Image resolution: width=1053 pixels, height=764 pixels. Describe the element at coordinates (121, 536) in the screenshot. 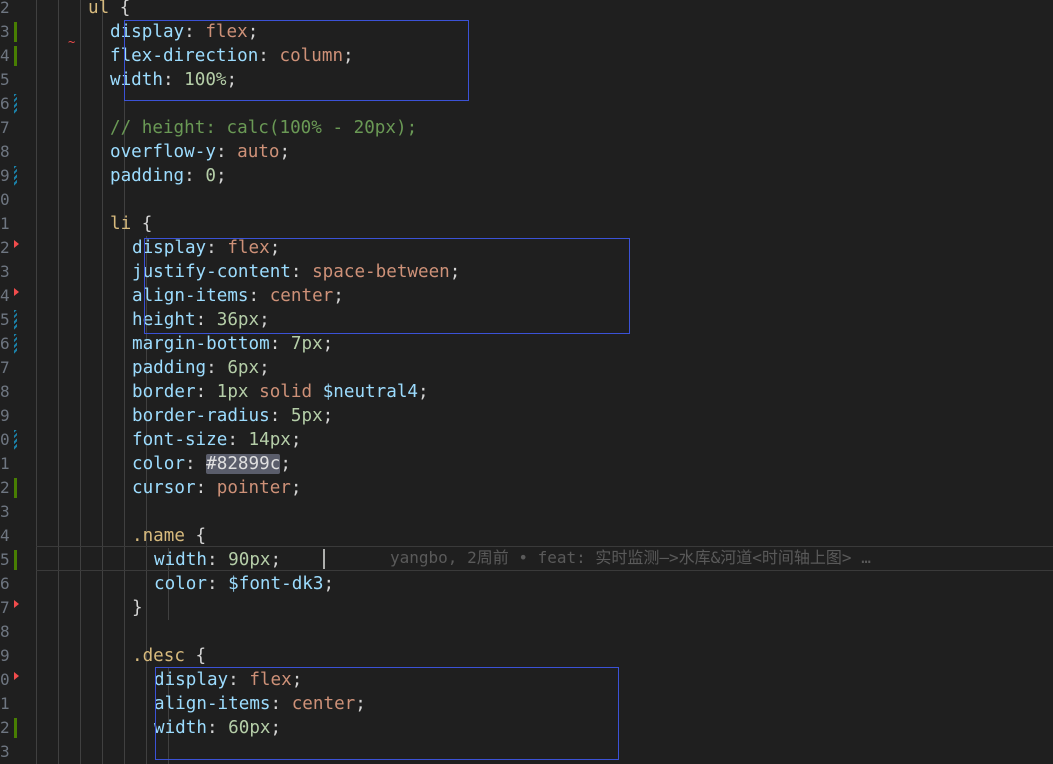

I see `code-line: .name {` at that location.